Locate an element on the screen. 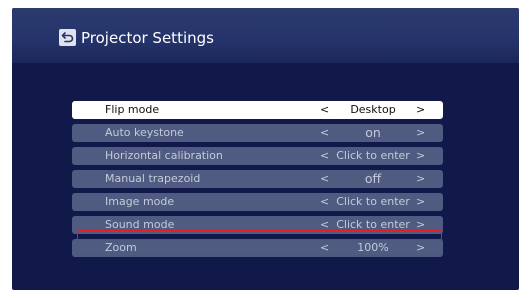  menu-item-zoom: Zoom < 100% > is located at coordinates (257, 248).